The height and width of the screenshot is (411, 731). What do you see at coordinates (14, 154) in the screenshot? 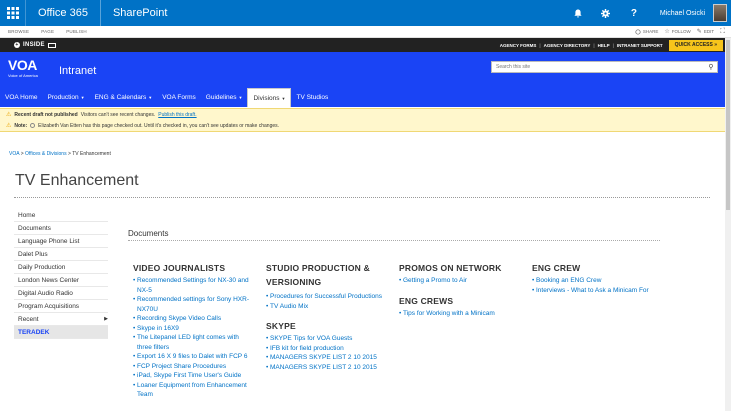
I see `breadcrumb-voa: VOA` at bounding box center [14, 154].